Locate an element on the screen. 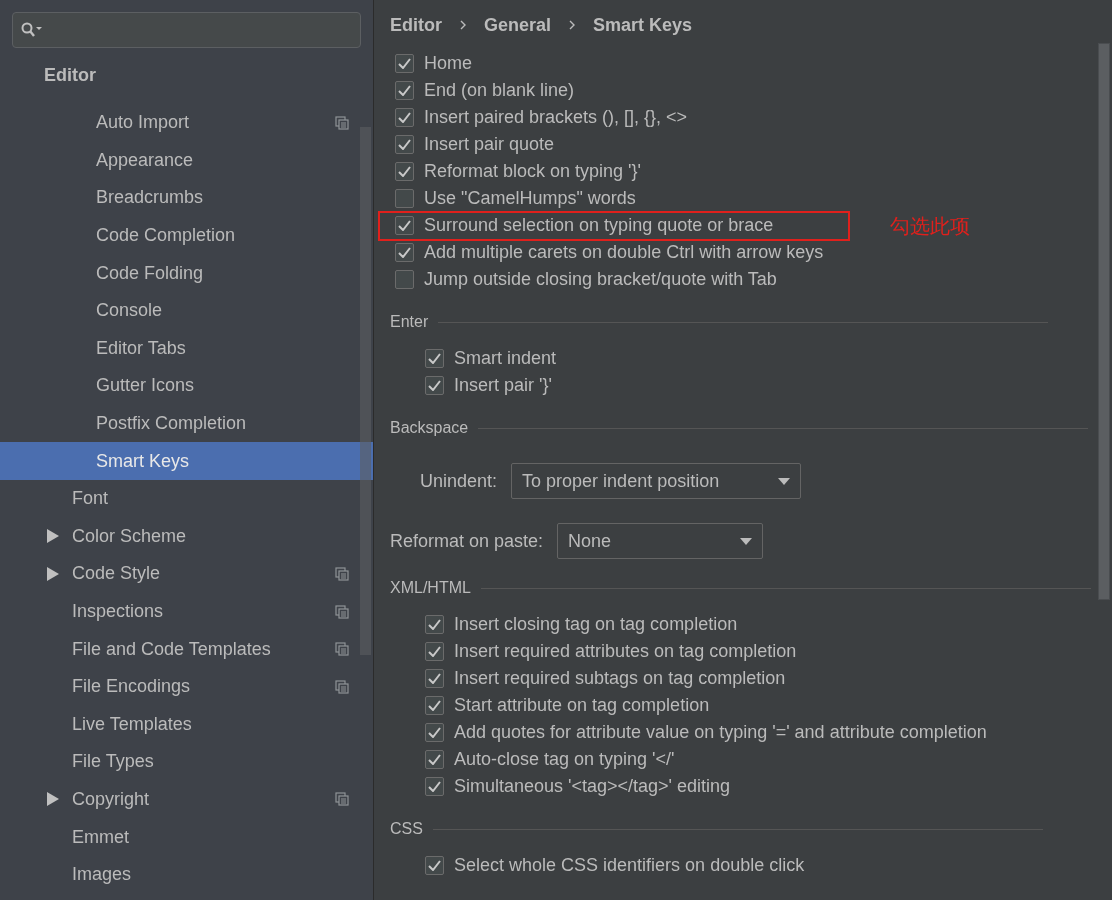 Image resolution: width=1112 pixels, height=900 pixels. section-title: CSS is located at coordinates (406, 829).